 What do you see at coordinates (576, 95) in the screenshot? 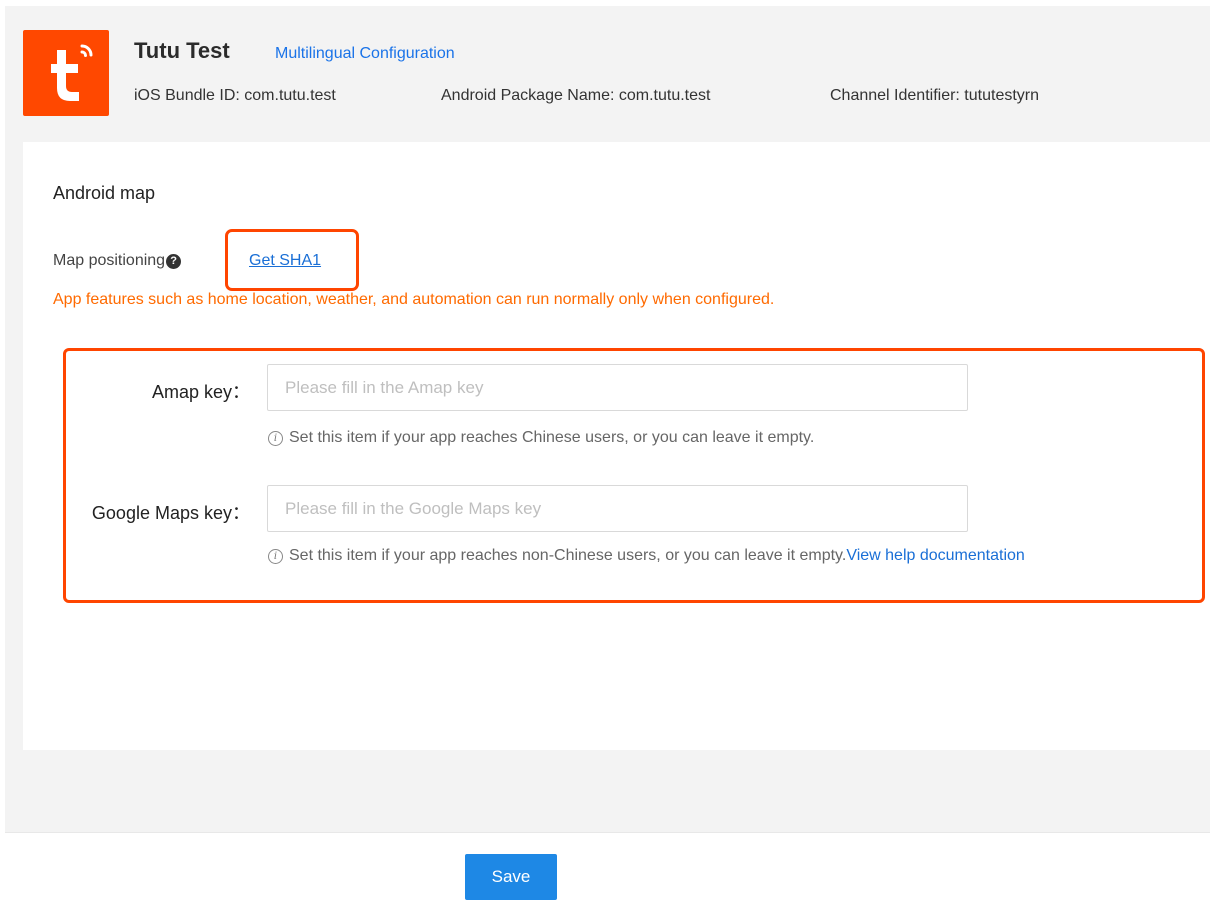
I see `android-package-name: Android Package Name: com.tutu.test` at bounding box center [576, 95].